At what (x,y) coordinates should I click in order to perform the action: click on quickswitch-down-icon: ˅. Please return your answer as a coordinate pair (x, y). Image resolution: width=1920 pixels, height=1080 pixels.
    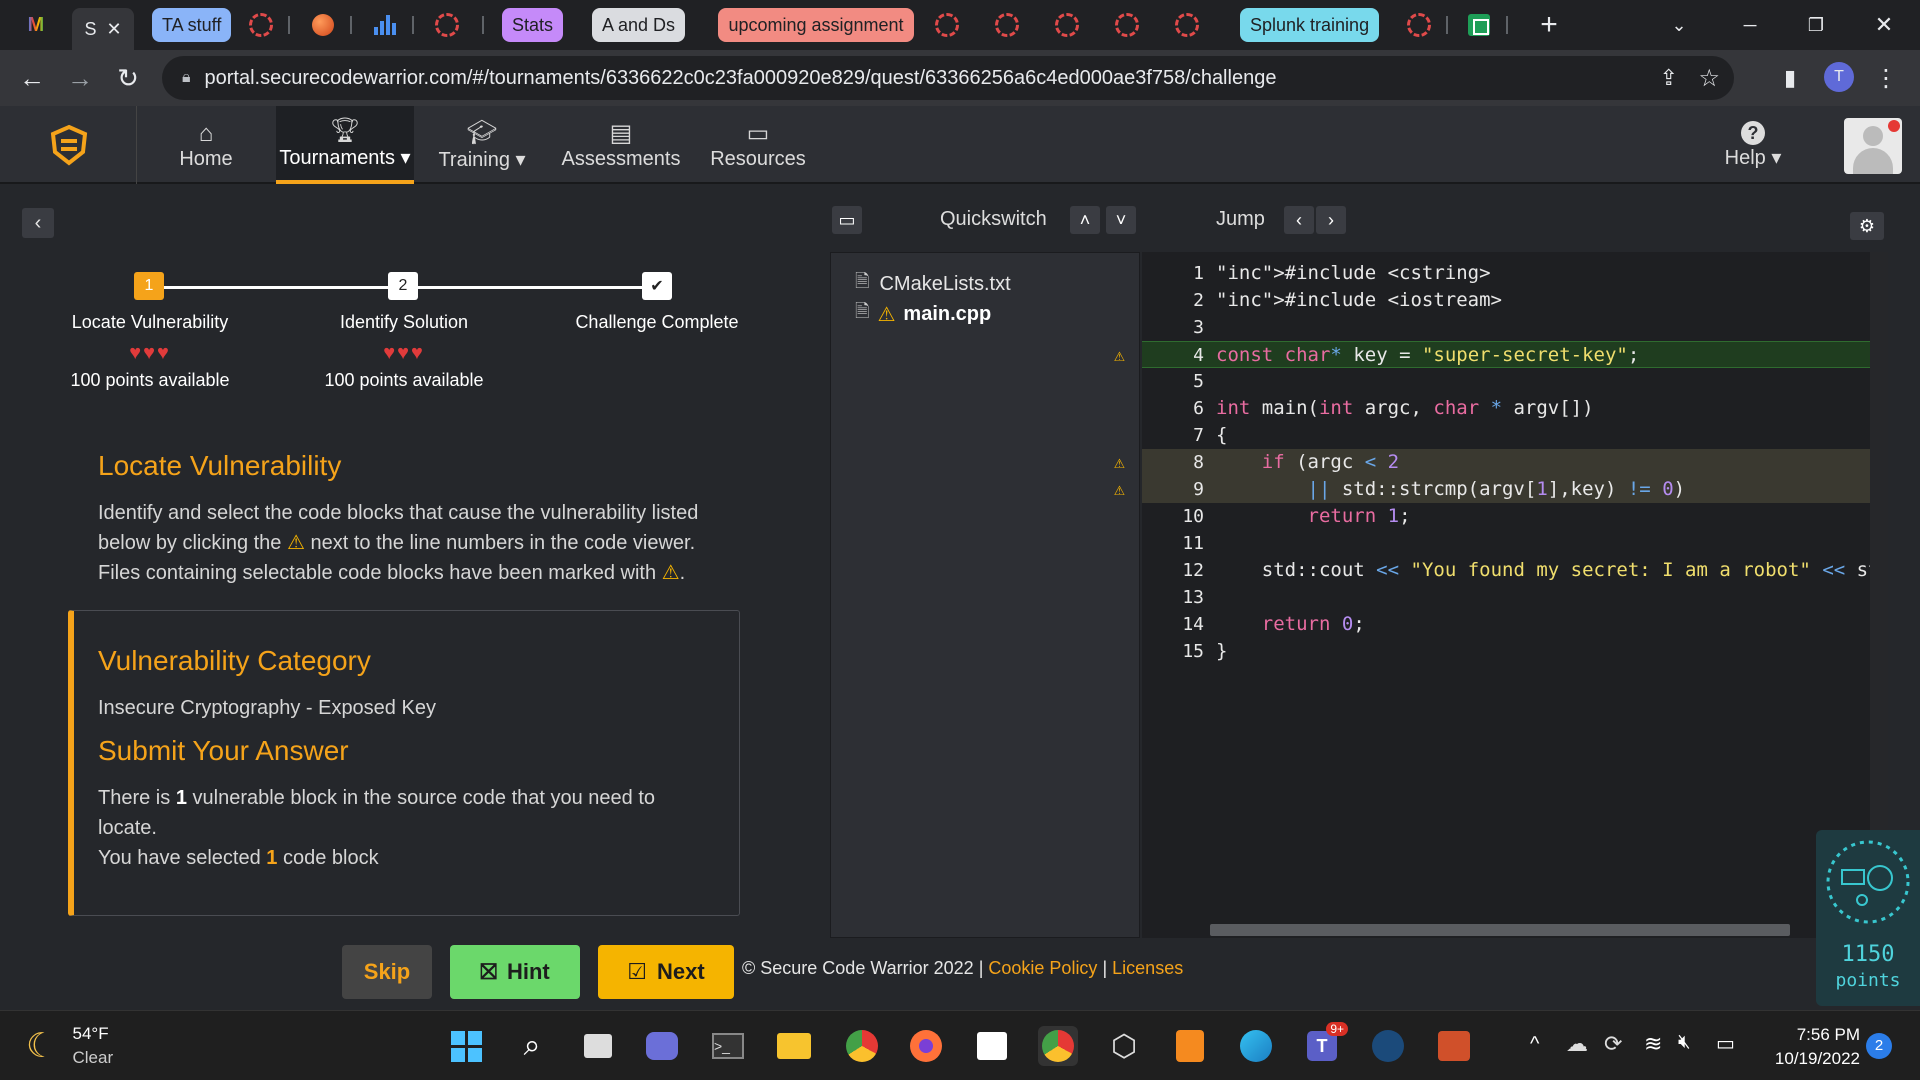
    Looking at the image, I should click on (1121, 220).